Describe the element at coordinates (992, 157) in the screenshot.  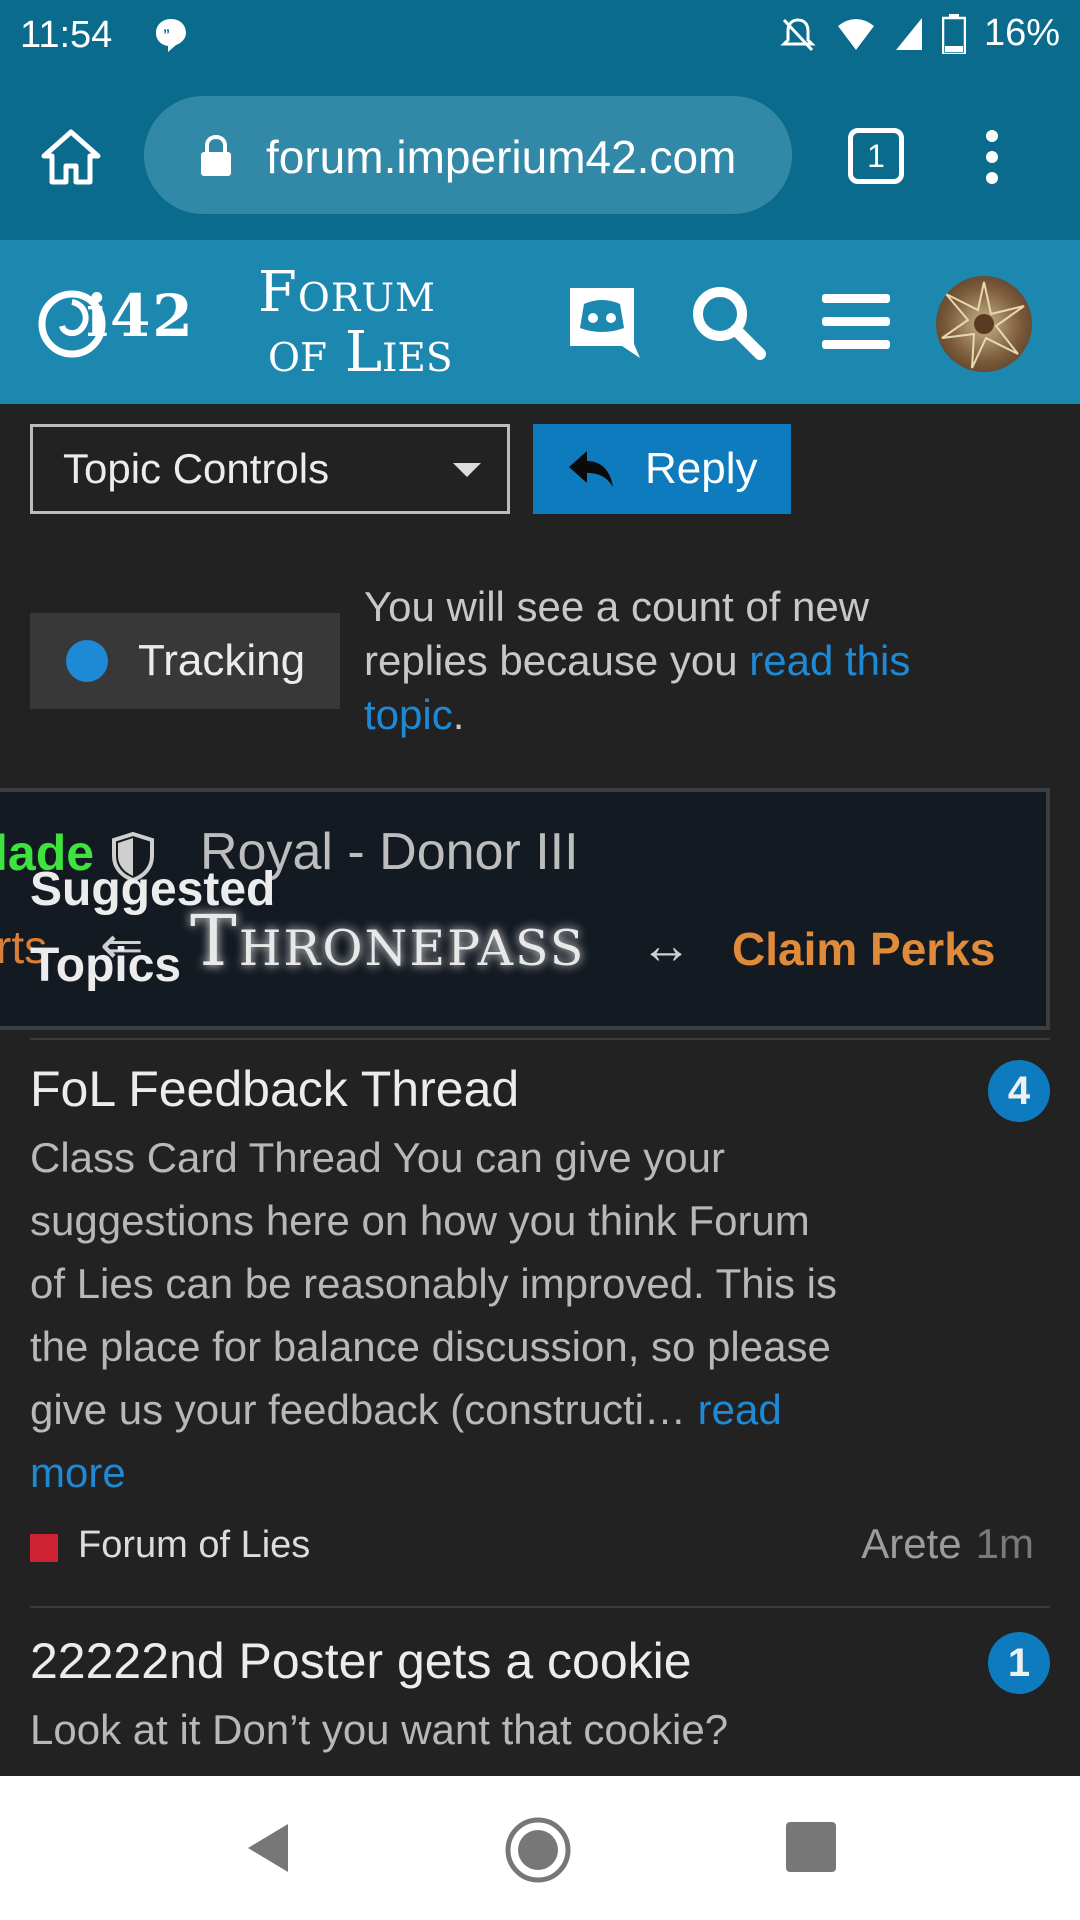
I see `overflow-menu-icon` at that location.